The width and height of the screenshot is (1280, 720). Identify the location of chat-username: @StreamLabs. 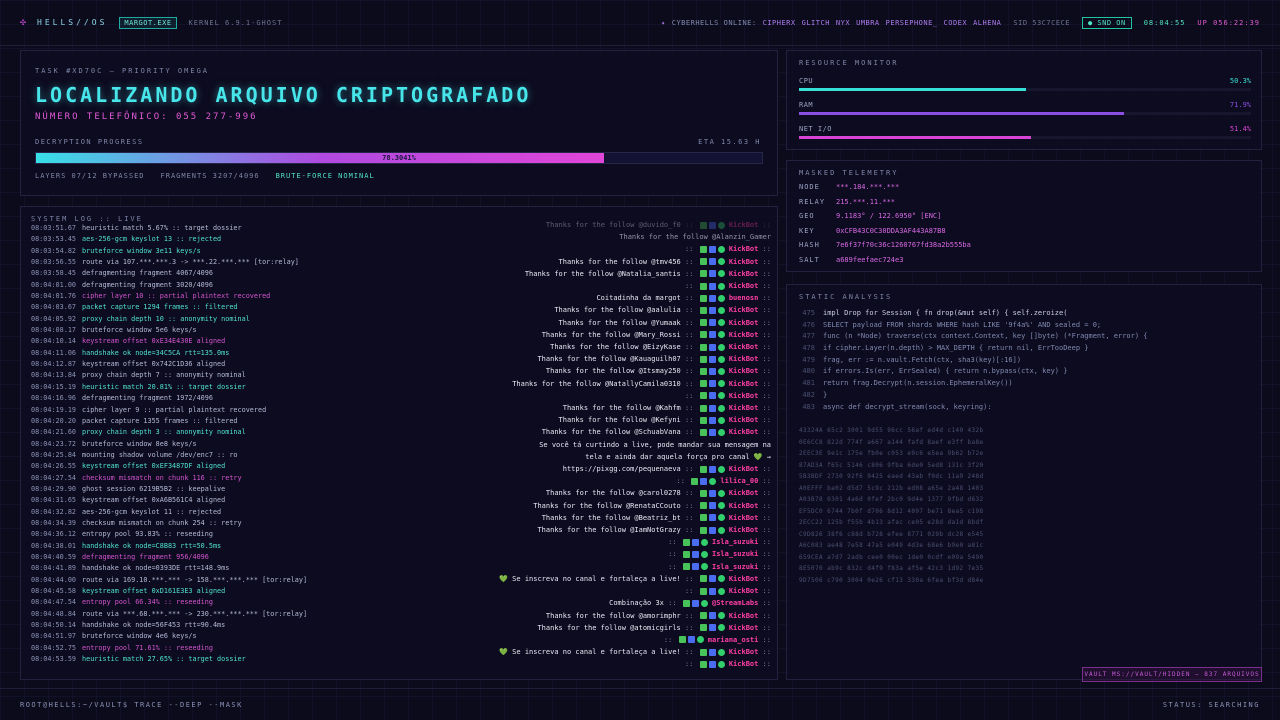
(733, 603).